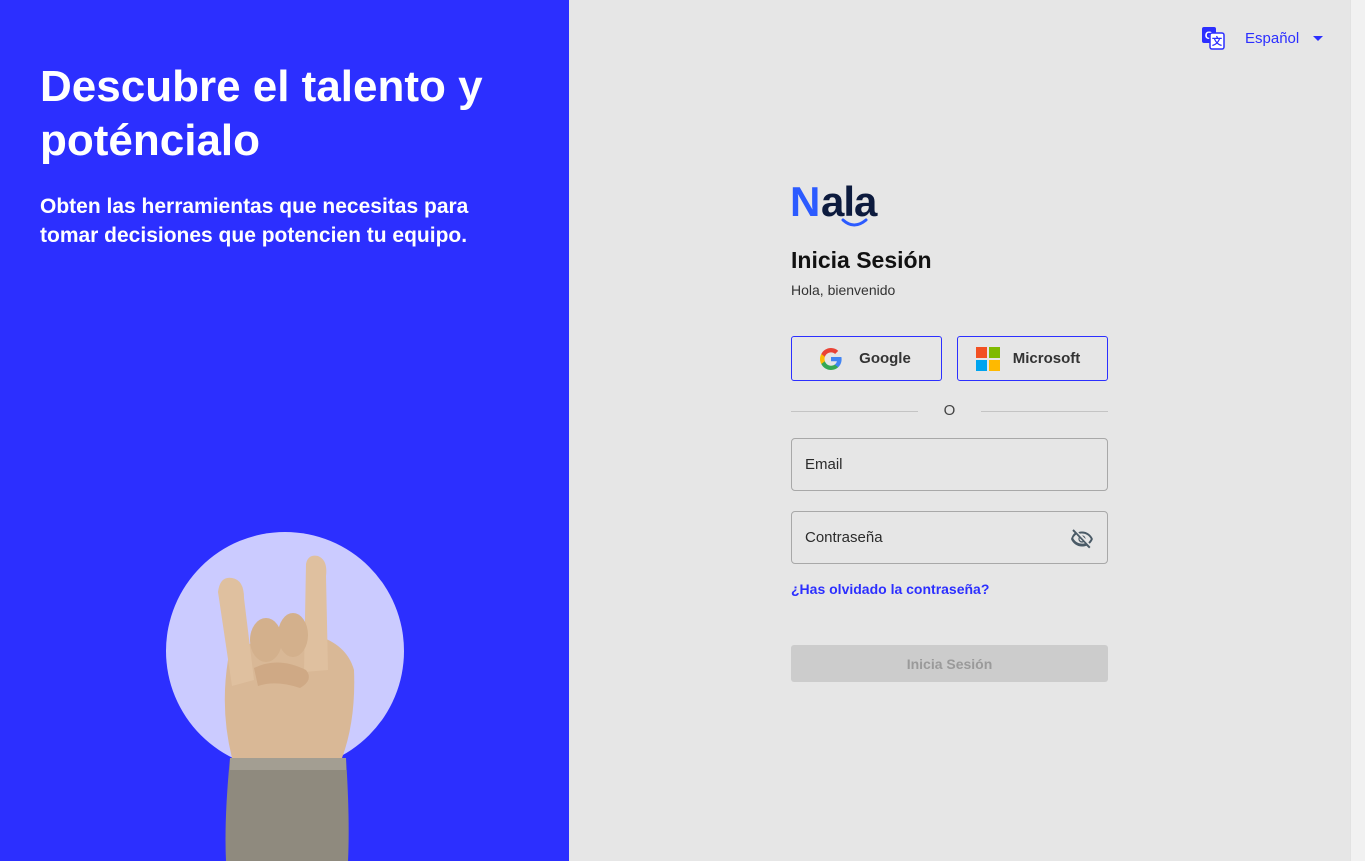 This screenshot has width=1365, height=861. Describe the element at coordinates (1046, 358) in the screenshot. I see `microsoft-button-label: Microsoft` at that location.